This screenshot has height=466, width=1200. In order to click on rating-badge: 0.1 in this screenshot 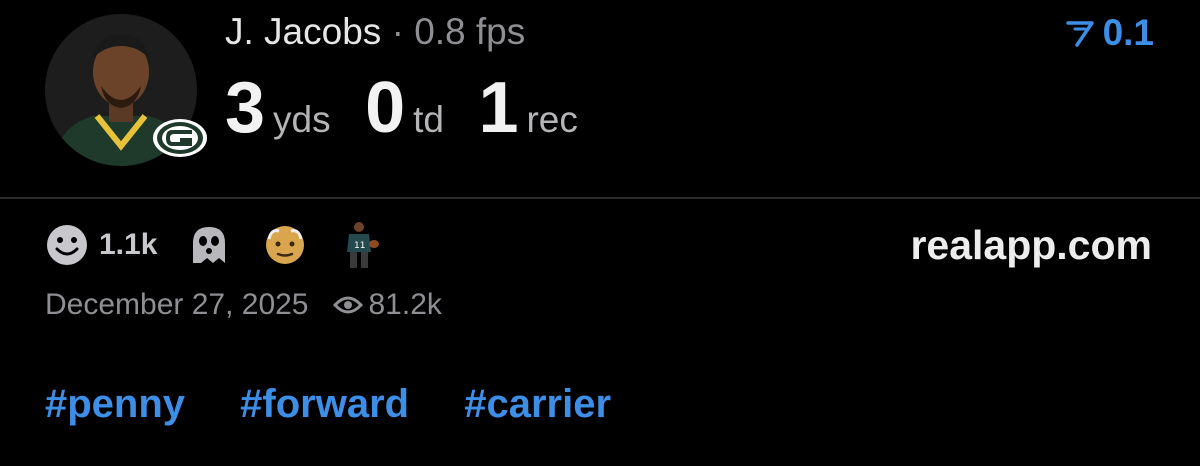, I will do `click(1109, 33)`.